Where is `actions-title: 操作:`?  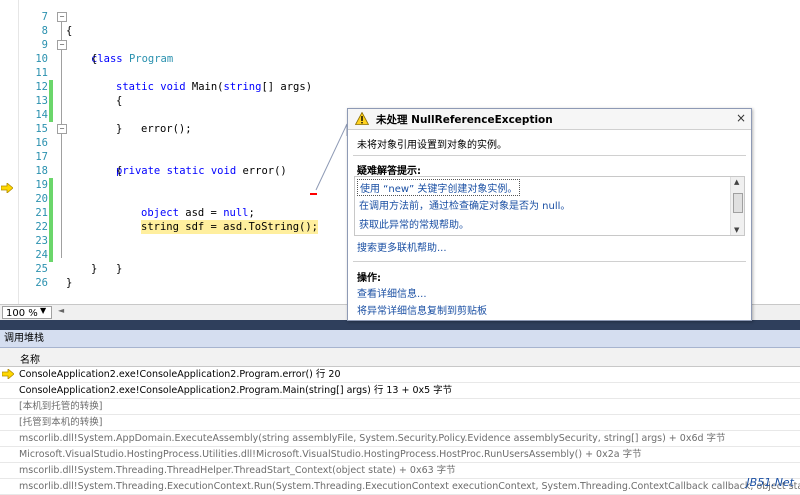 actions-title: 操作: is located at coordinates (369, 278).